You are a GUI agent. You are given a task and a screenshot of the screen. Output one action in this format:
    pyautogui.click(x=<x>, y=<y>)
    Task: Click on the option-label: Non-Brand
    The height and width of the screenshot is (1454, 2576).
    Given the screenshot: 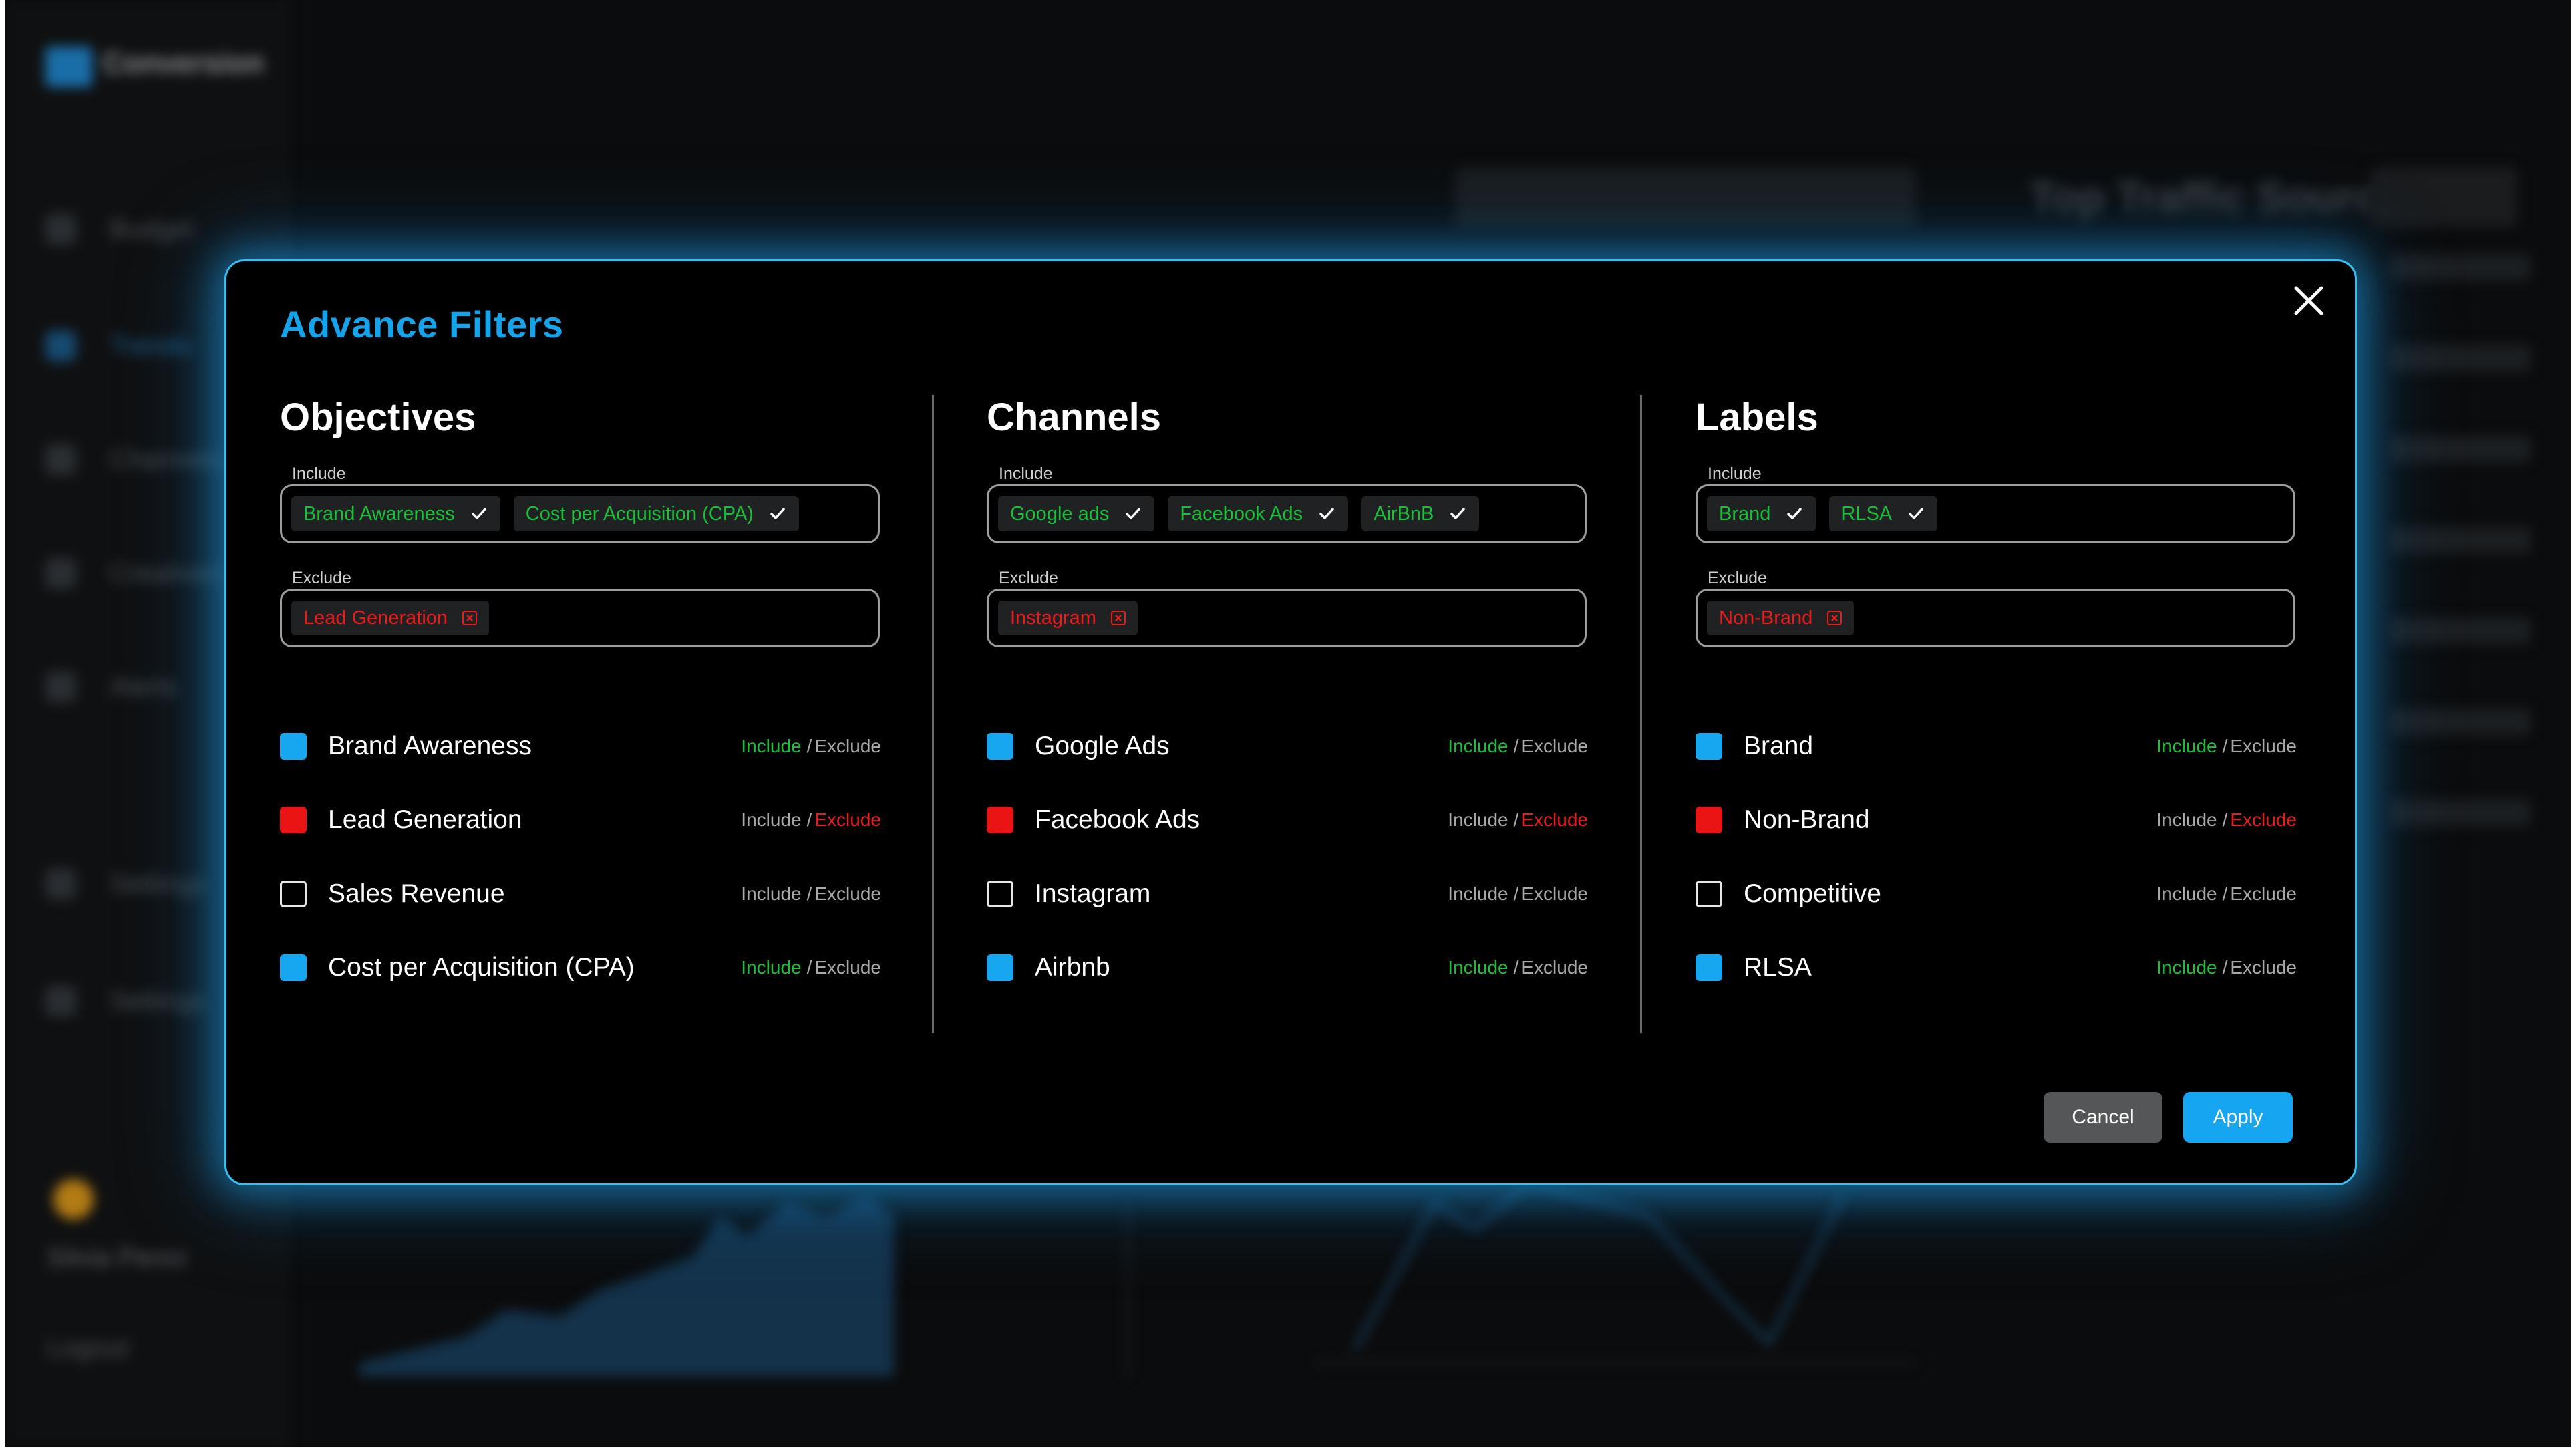 What is the action you would take?
    pyautogui.click(x=1807, y=819)
    